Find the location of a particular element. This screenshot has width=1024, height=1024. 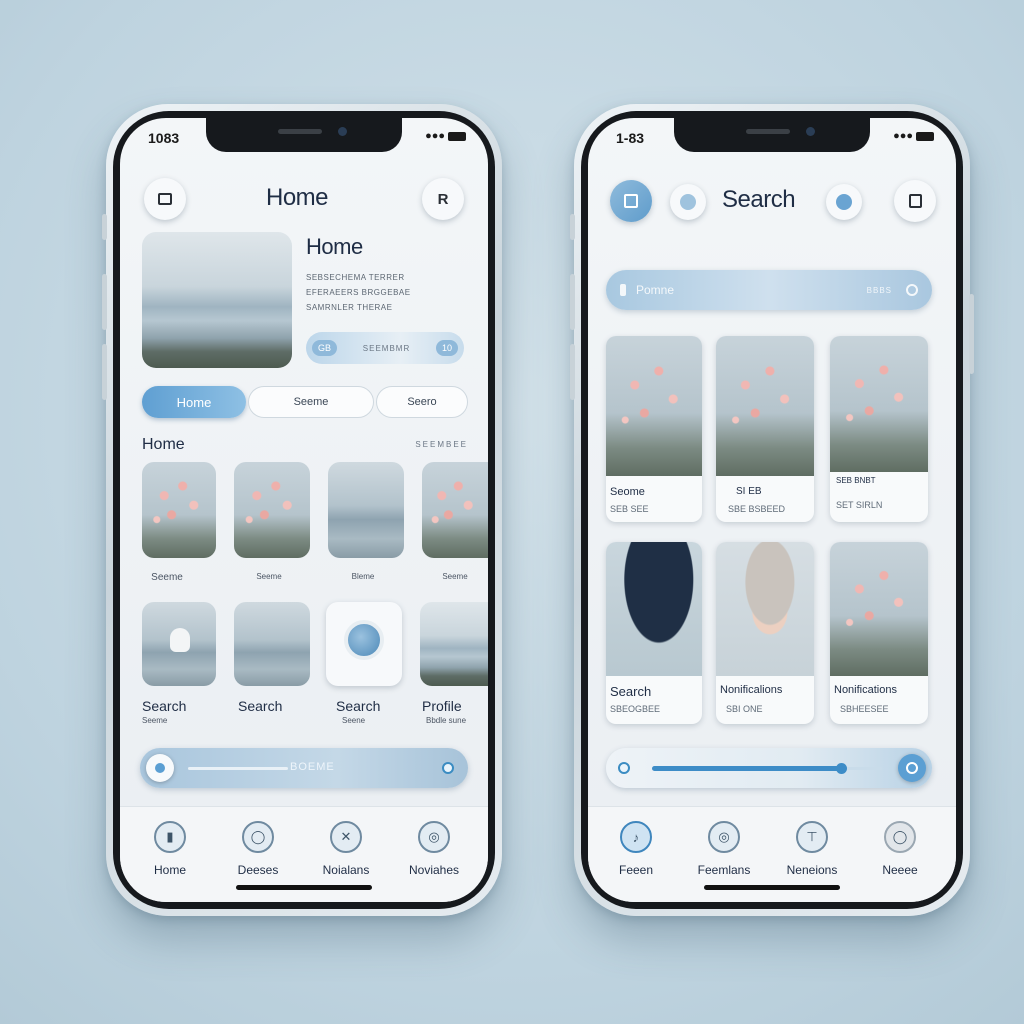

hero-action-pill: GB SEEMBMR 10 is located at coordinates (385, 348).